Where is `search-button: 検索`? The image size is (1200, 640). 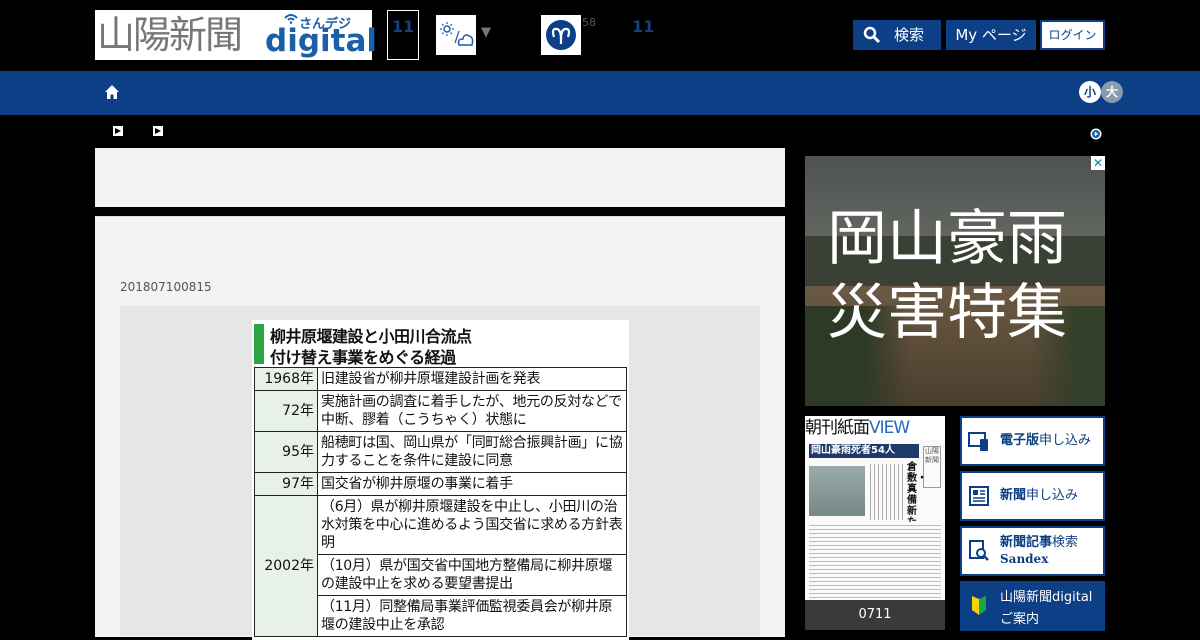 search-button: 検索 is located at coordinates (897, 35).